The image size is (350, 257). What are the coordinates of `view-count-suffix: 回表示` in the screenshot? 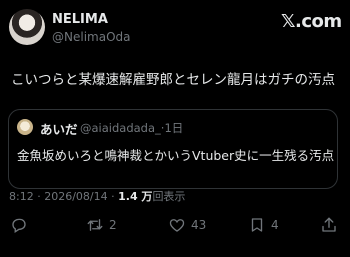 It's located at (169, 196).